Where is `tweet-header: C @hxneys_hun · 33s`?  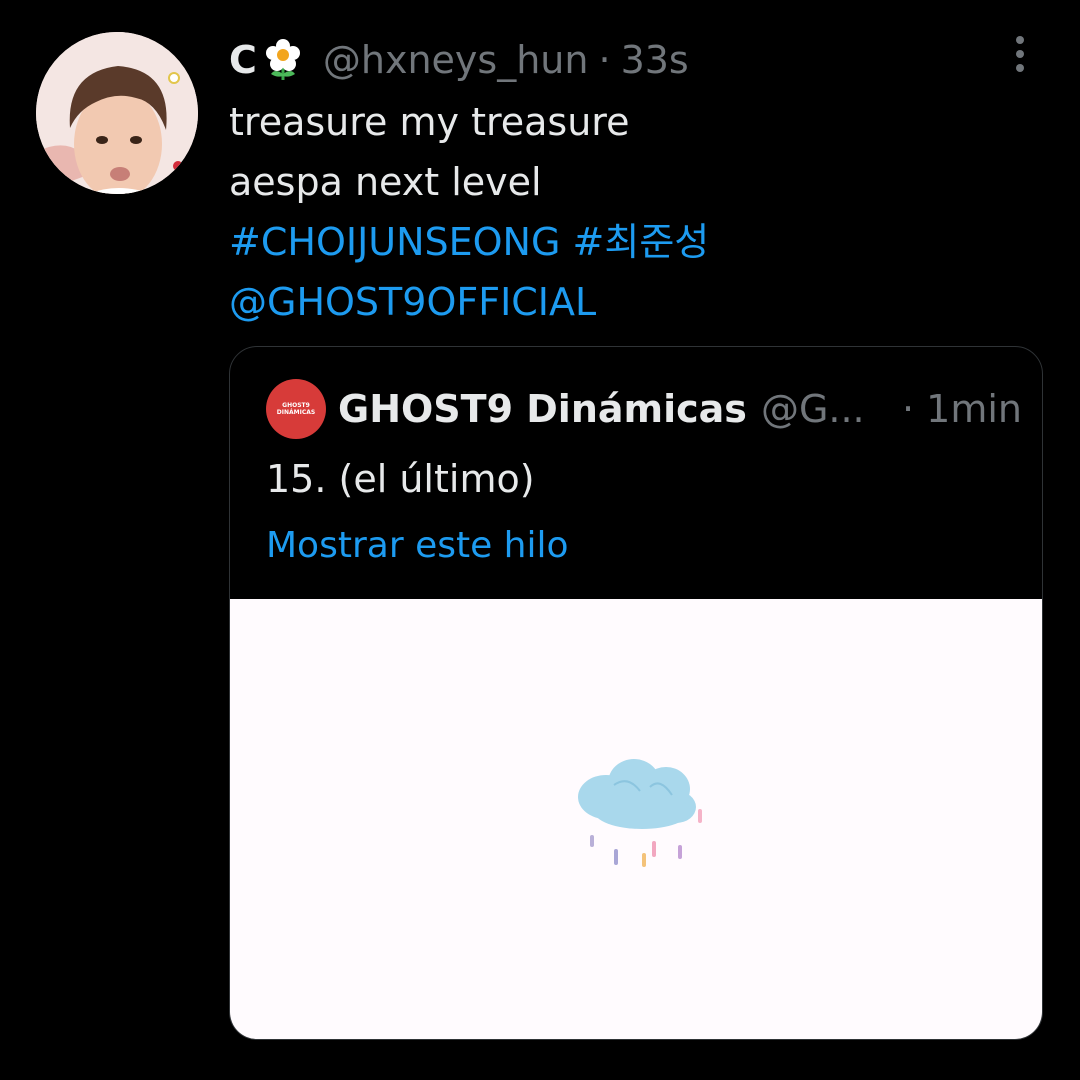 tweet-header: C @hxneys_hun · 33s is located at coordinates (459, 60).